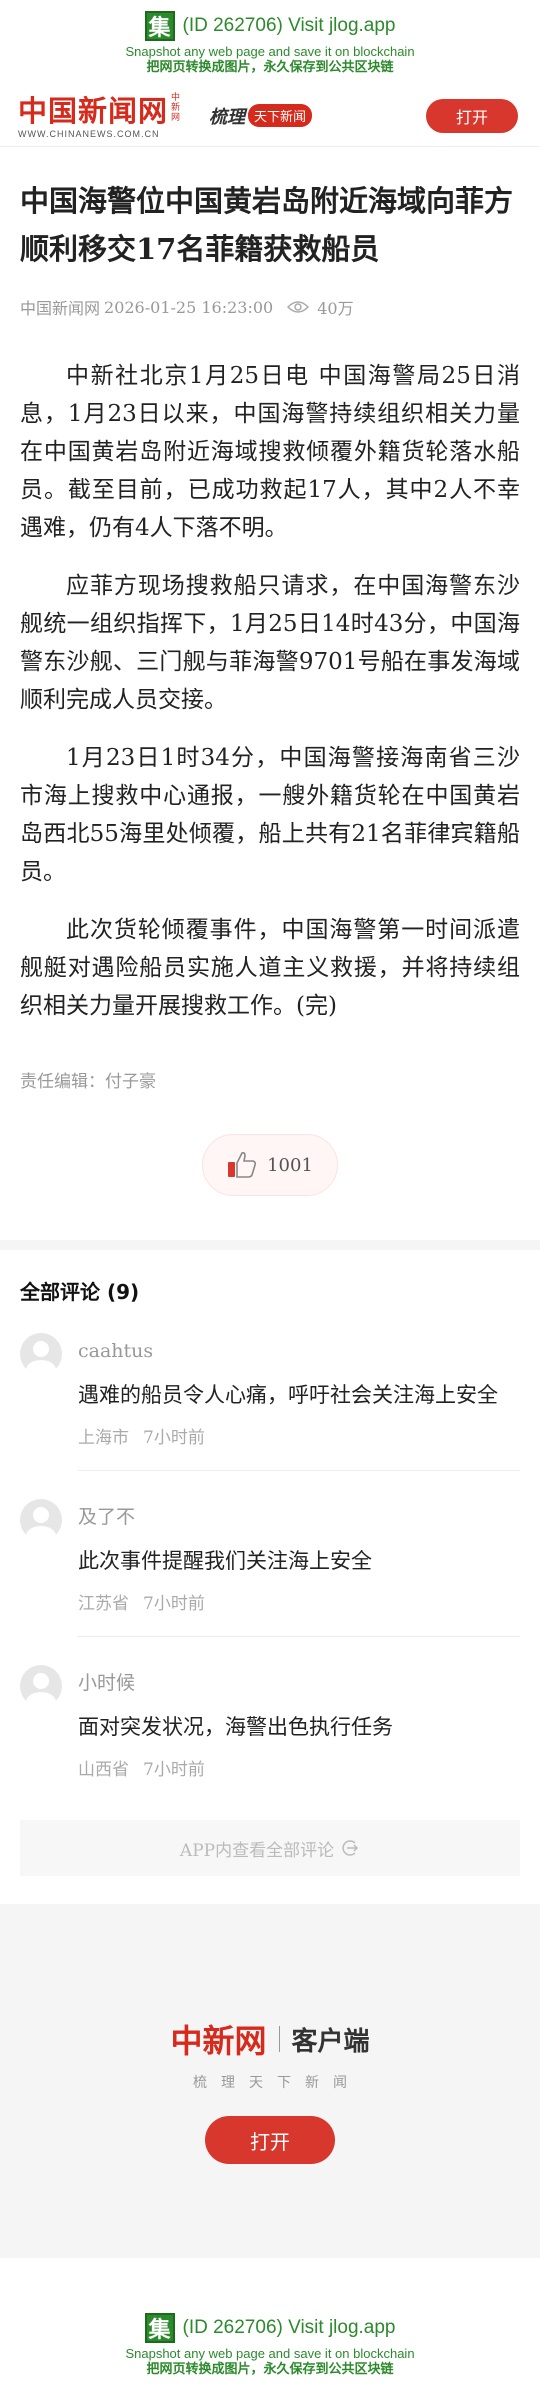 The height and width of the screenshot is (2387, 540). I want to click on comment-body: caahtus 遇难的船员令人心痛，呼吁社会关注海上安全 上海市 7小时前, so click(299, 1402).